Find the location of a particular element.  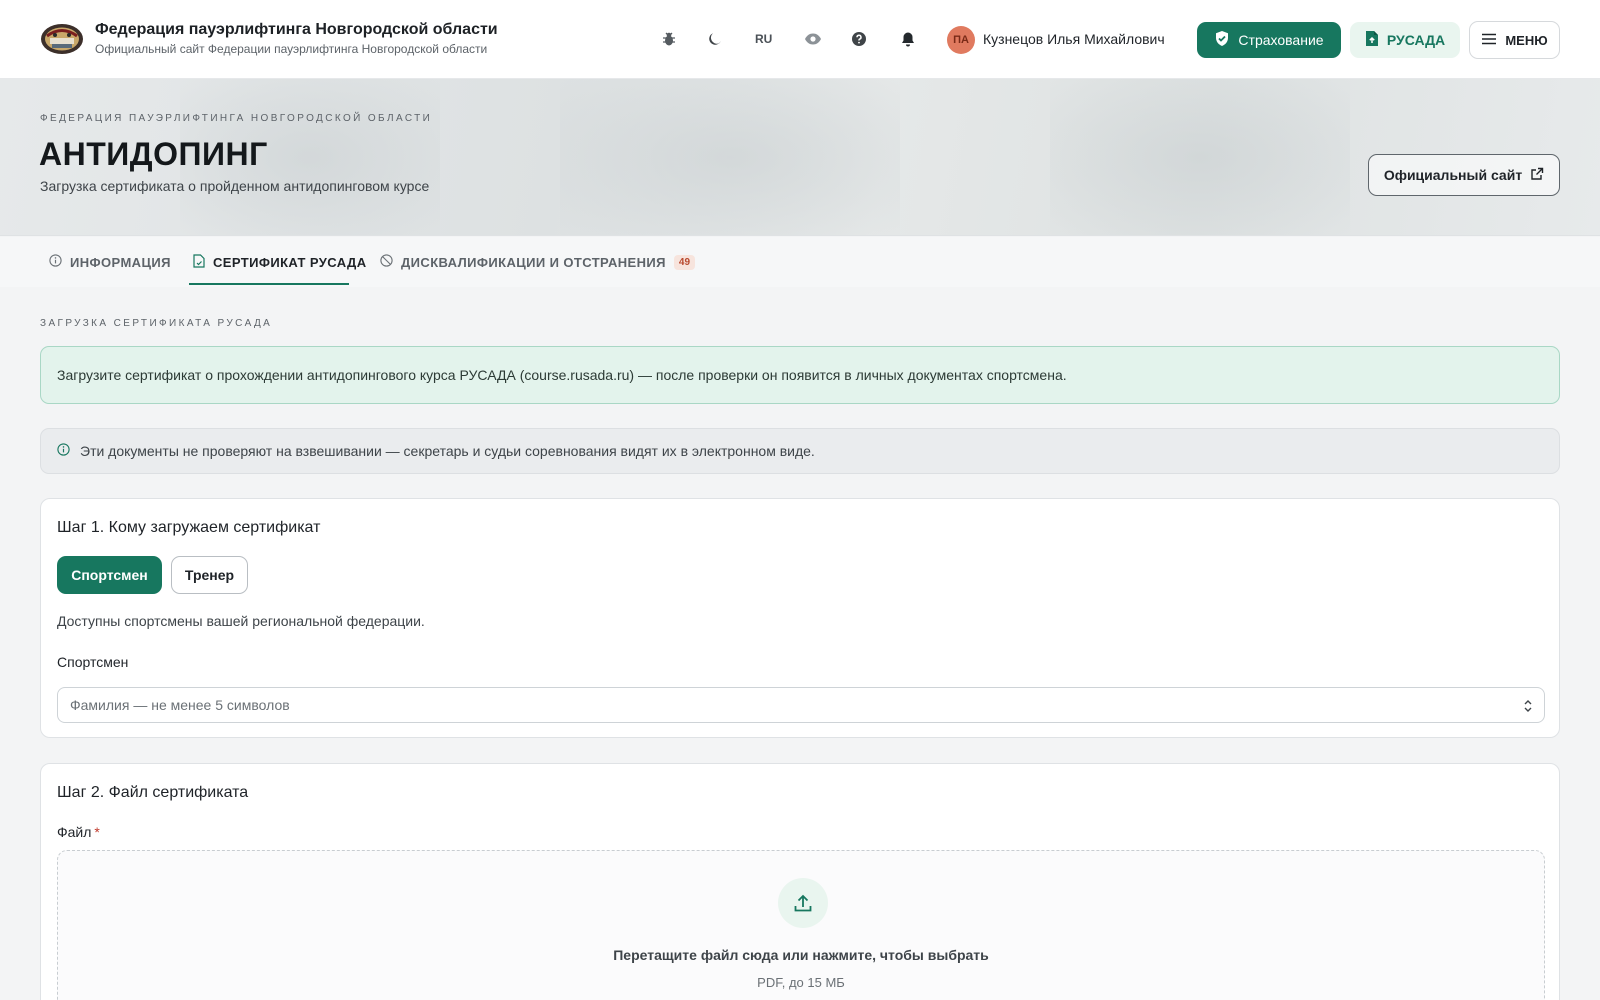

tab-information-label: ИНФОРМАЦИЯ is located at coordinates (120, 262).